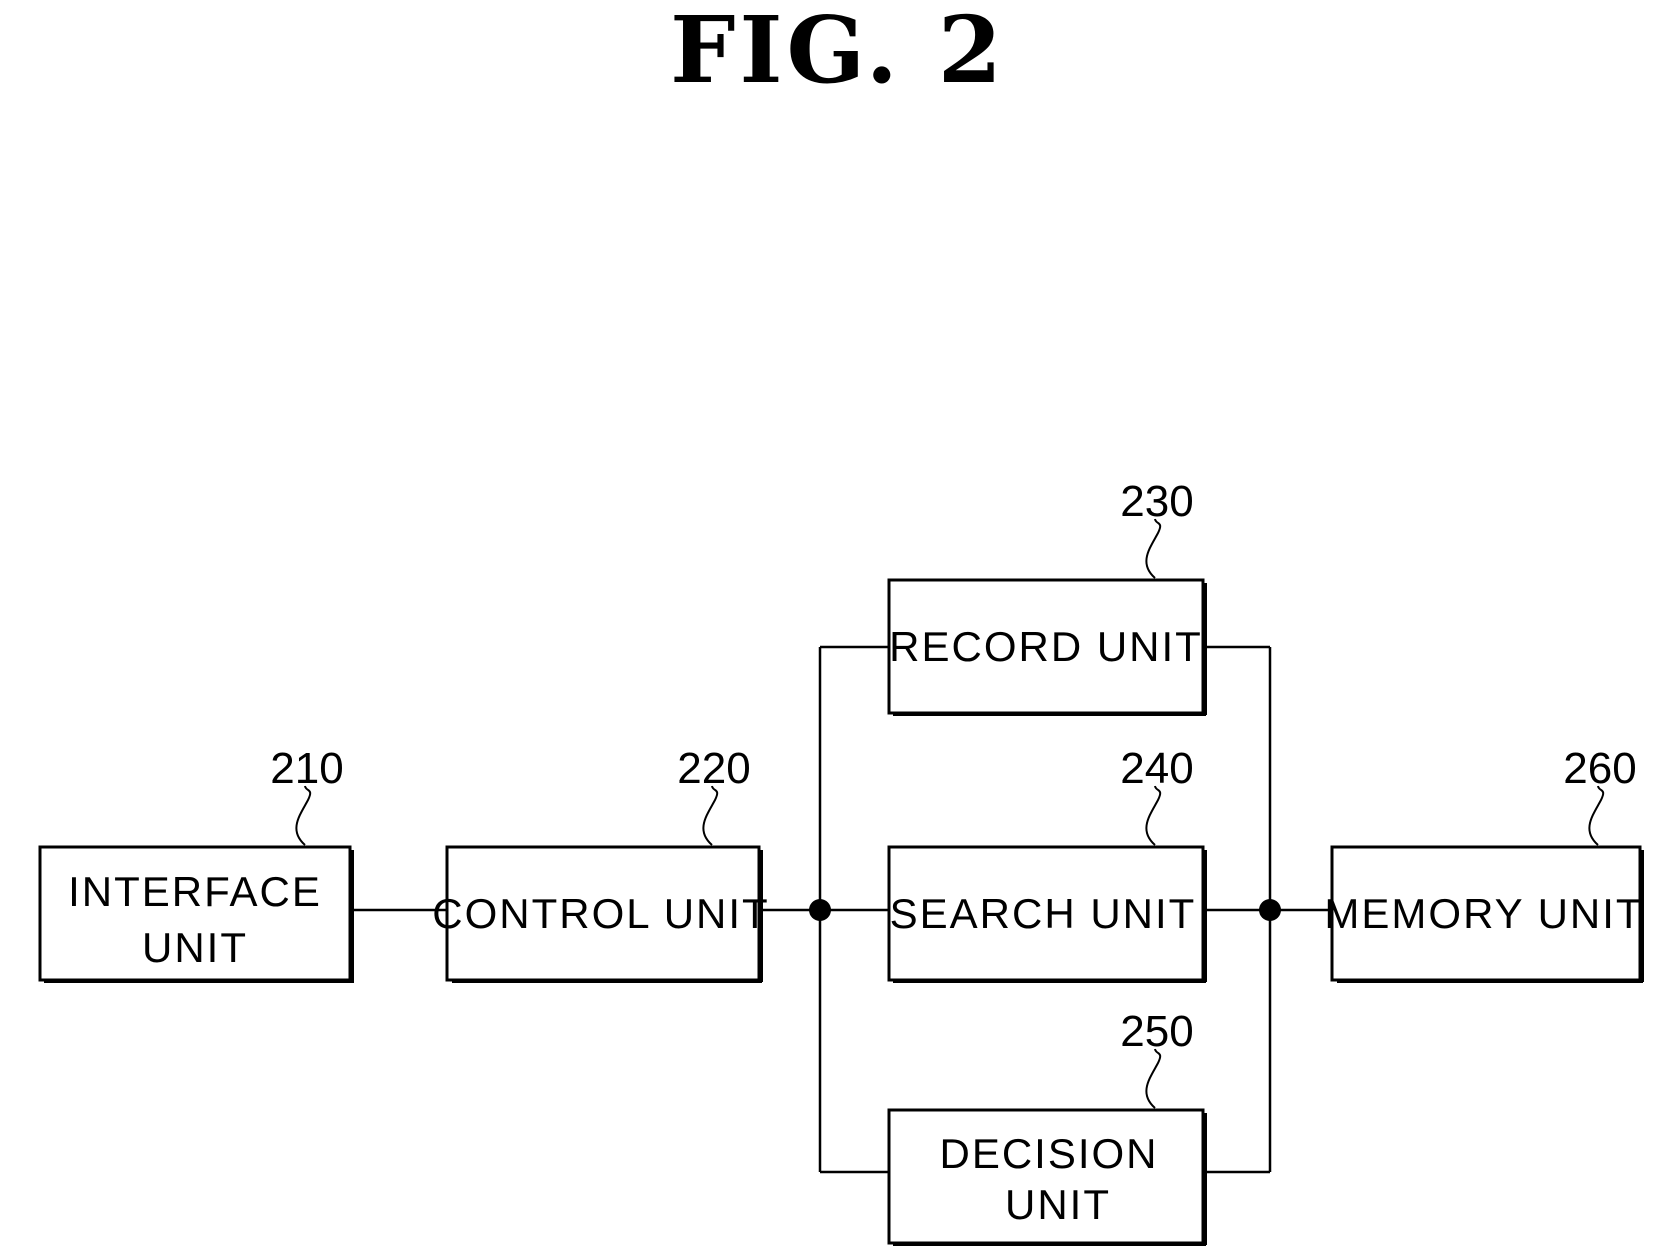  Describe the element at coordinates (1156, 501) in the screenshot. I see `ref-number: 230` at that location.